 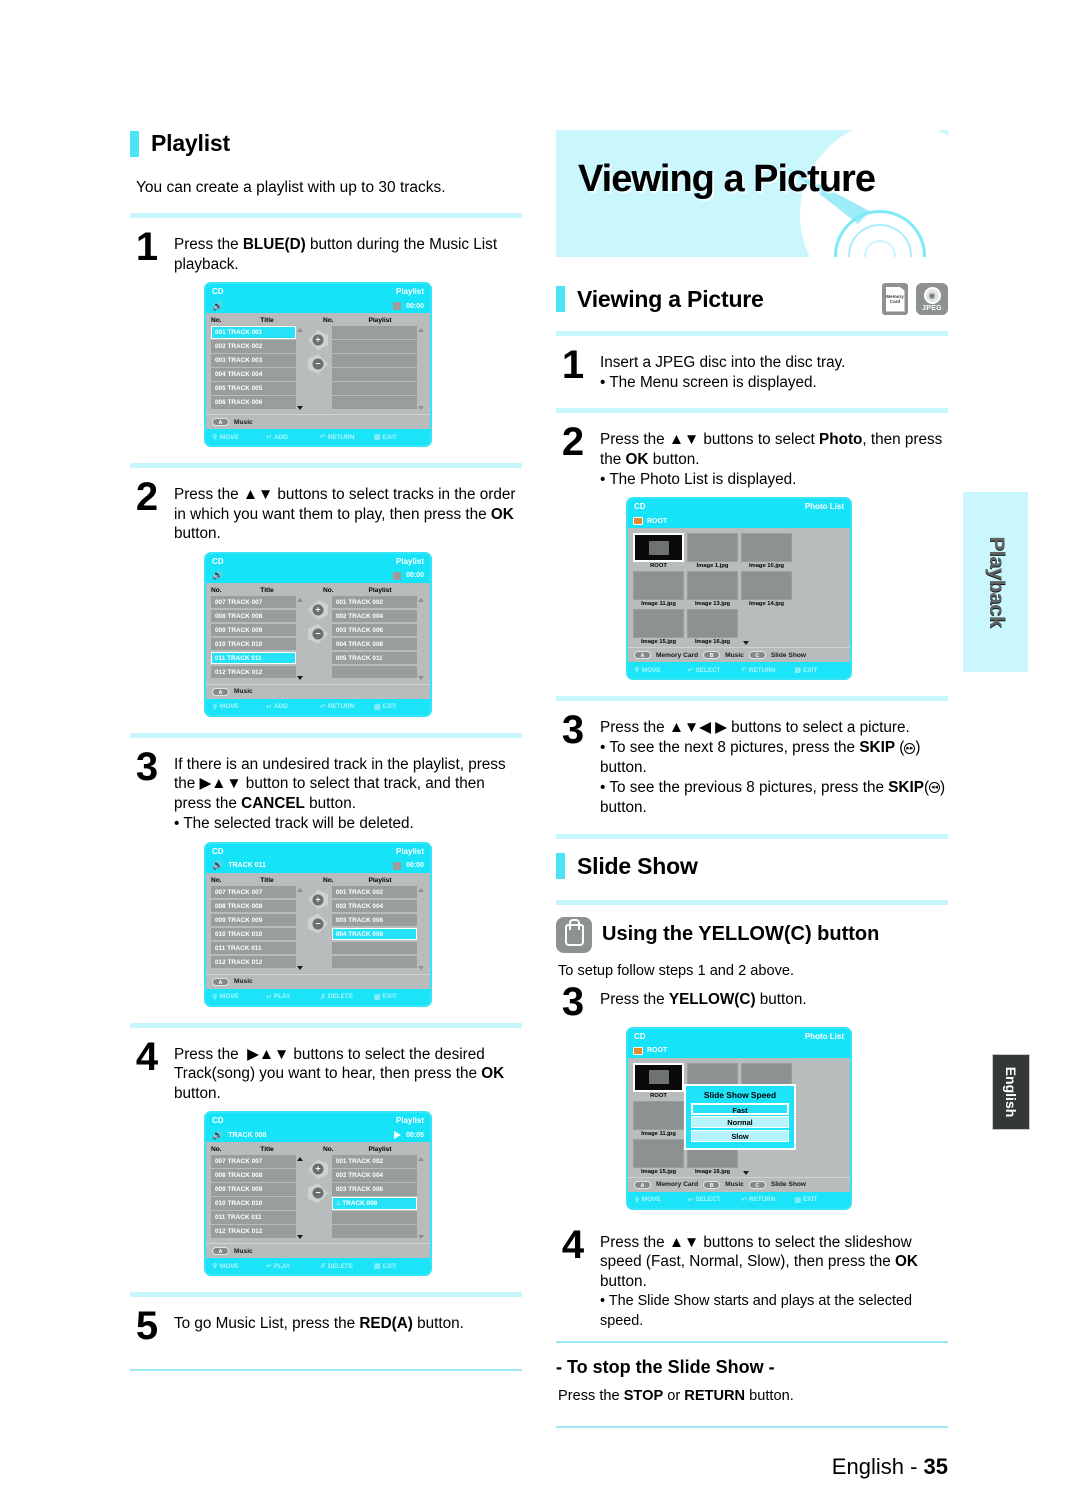 What do you see at coordinates (712, 589) in the screenshot?
I see `list-item: Image 13.jpg` at bounding box center [712, 589].